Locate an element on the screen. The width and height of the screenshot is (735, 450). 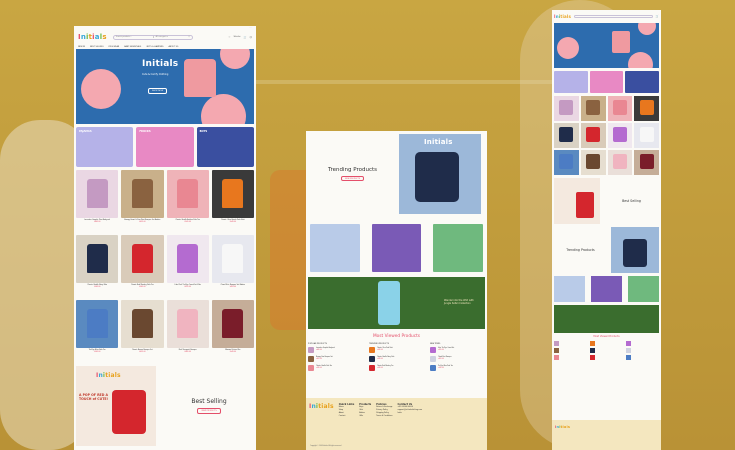
footer-link: Gifts is located at coordinates (365, 416).